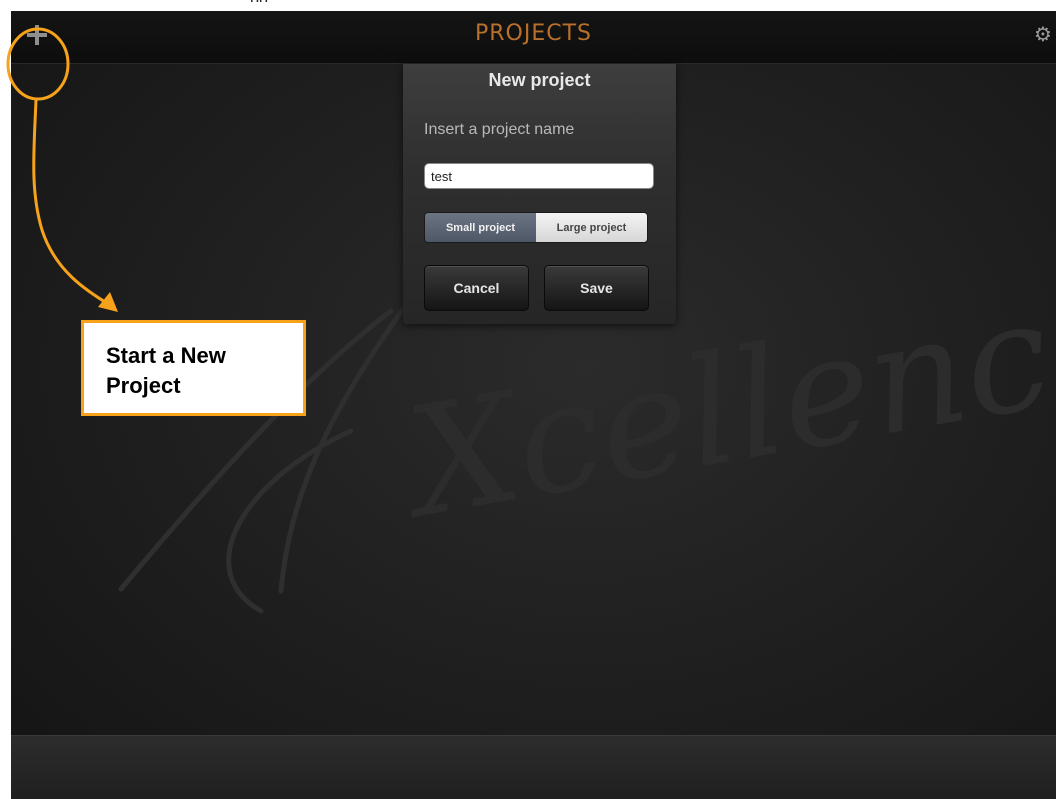 The height and width of the screenshot is (799, 1056). Describe the element at coordinates (591, 227) in the screenshot. I see `large-project-segment: Large project` at that location.